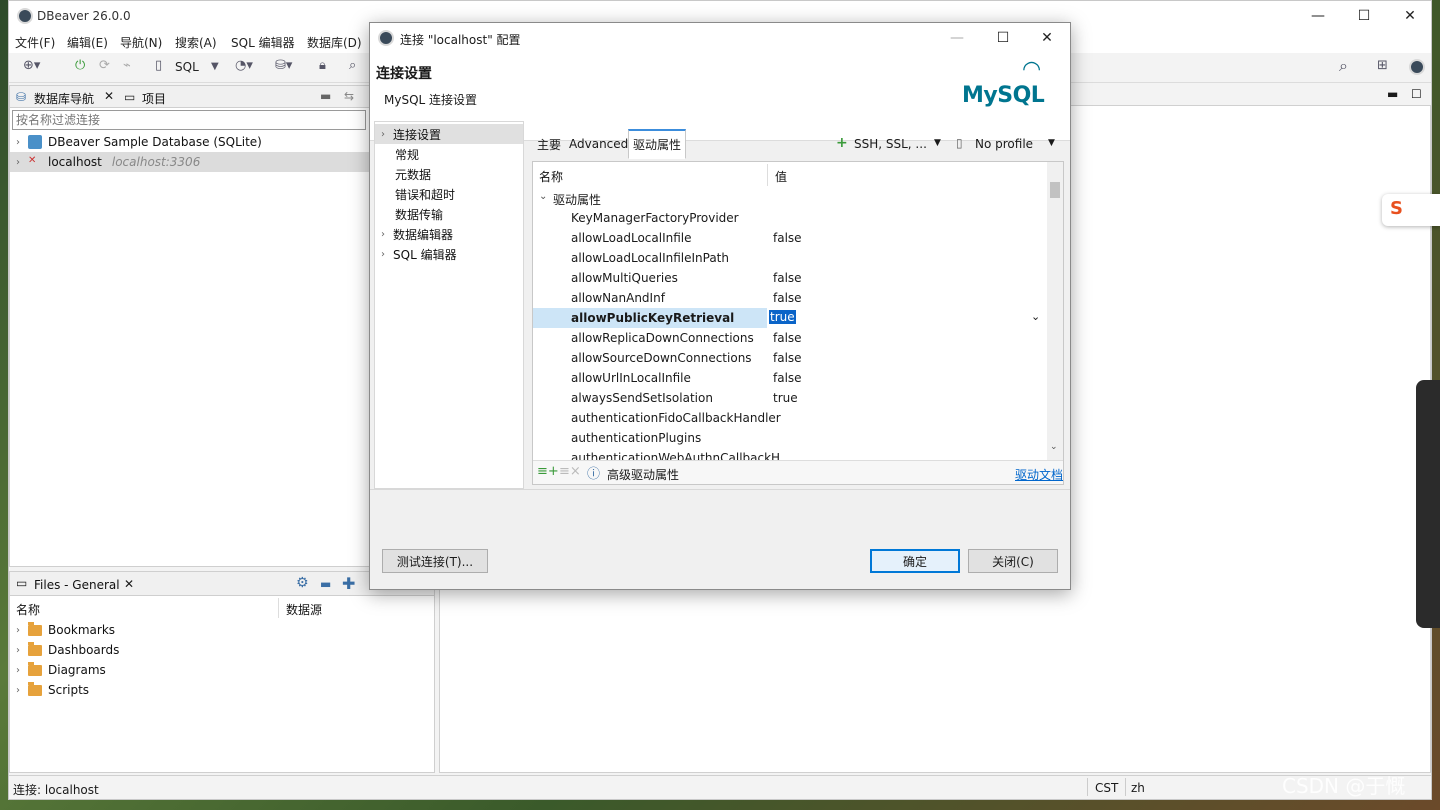 The image size is (1440, 810). Describe the element at coordinates (1004, 144) in the screenshot. I see `profile-dropdown: No profile` at that location.